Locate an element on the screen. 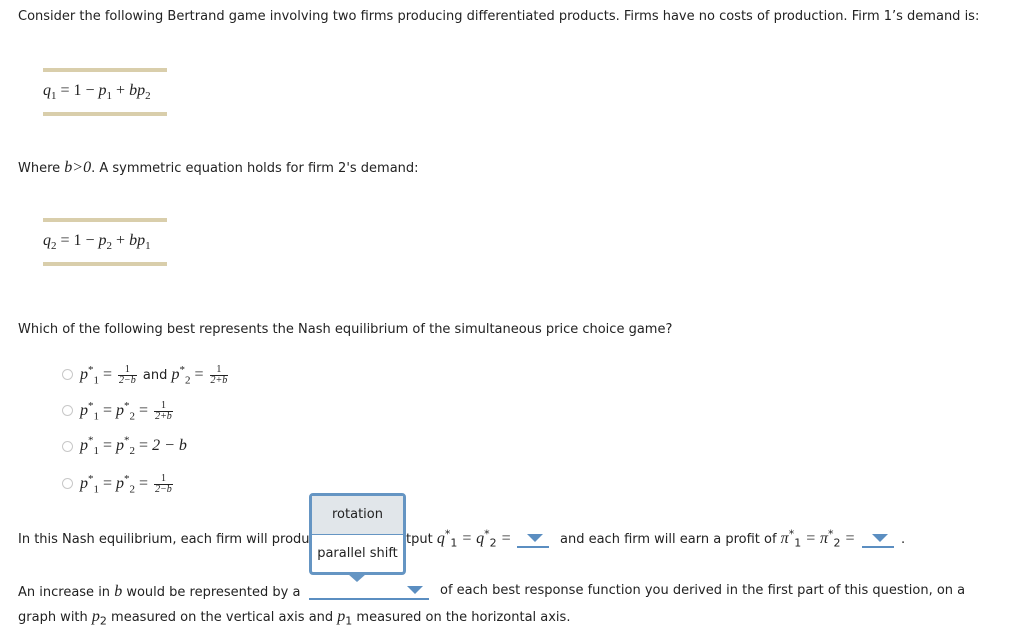 This screenshot has width=1024, height=643. condition-prefix: Where is located at coordinates (41, 168).